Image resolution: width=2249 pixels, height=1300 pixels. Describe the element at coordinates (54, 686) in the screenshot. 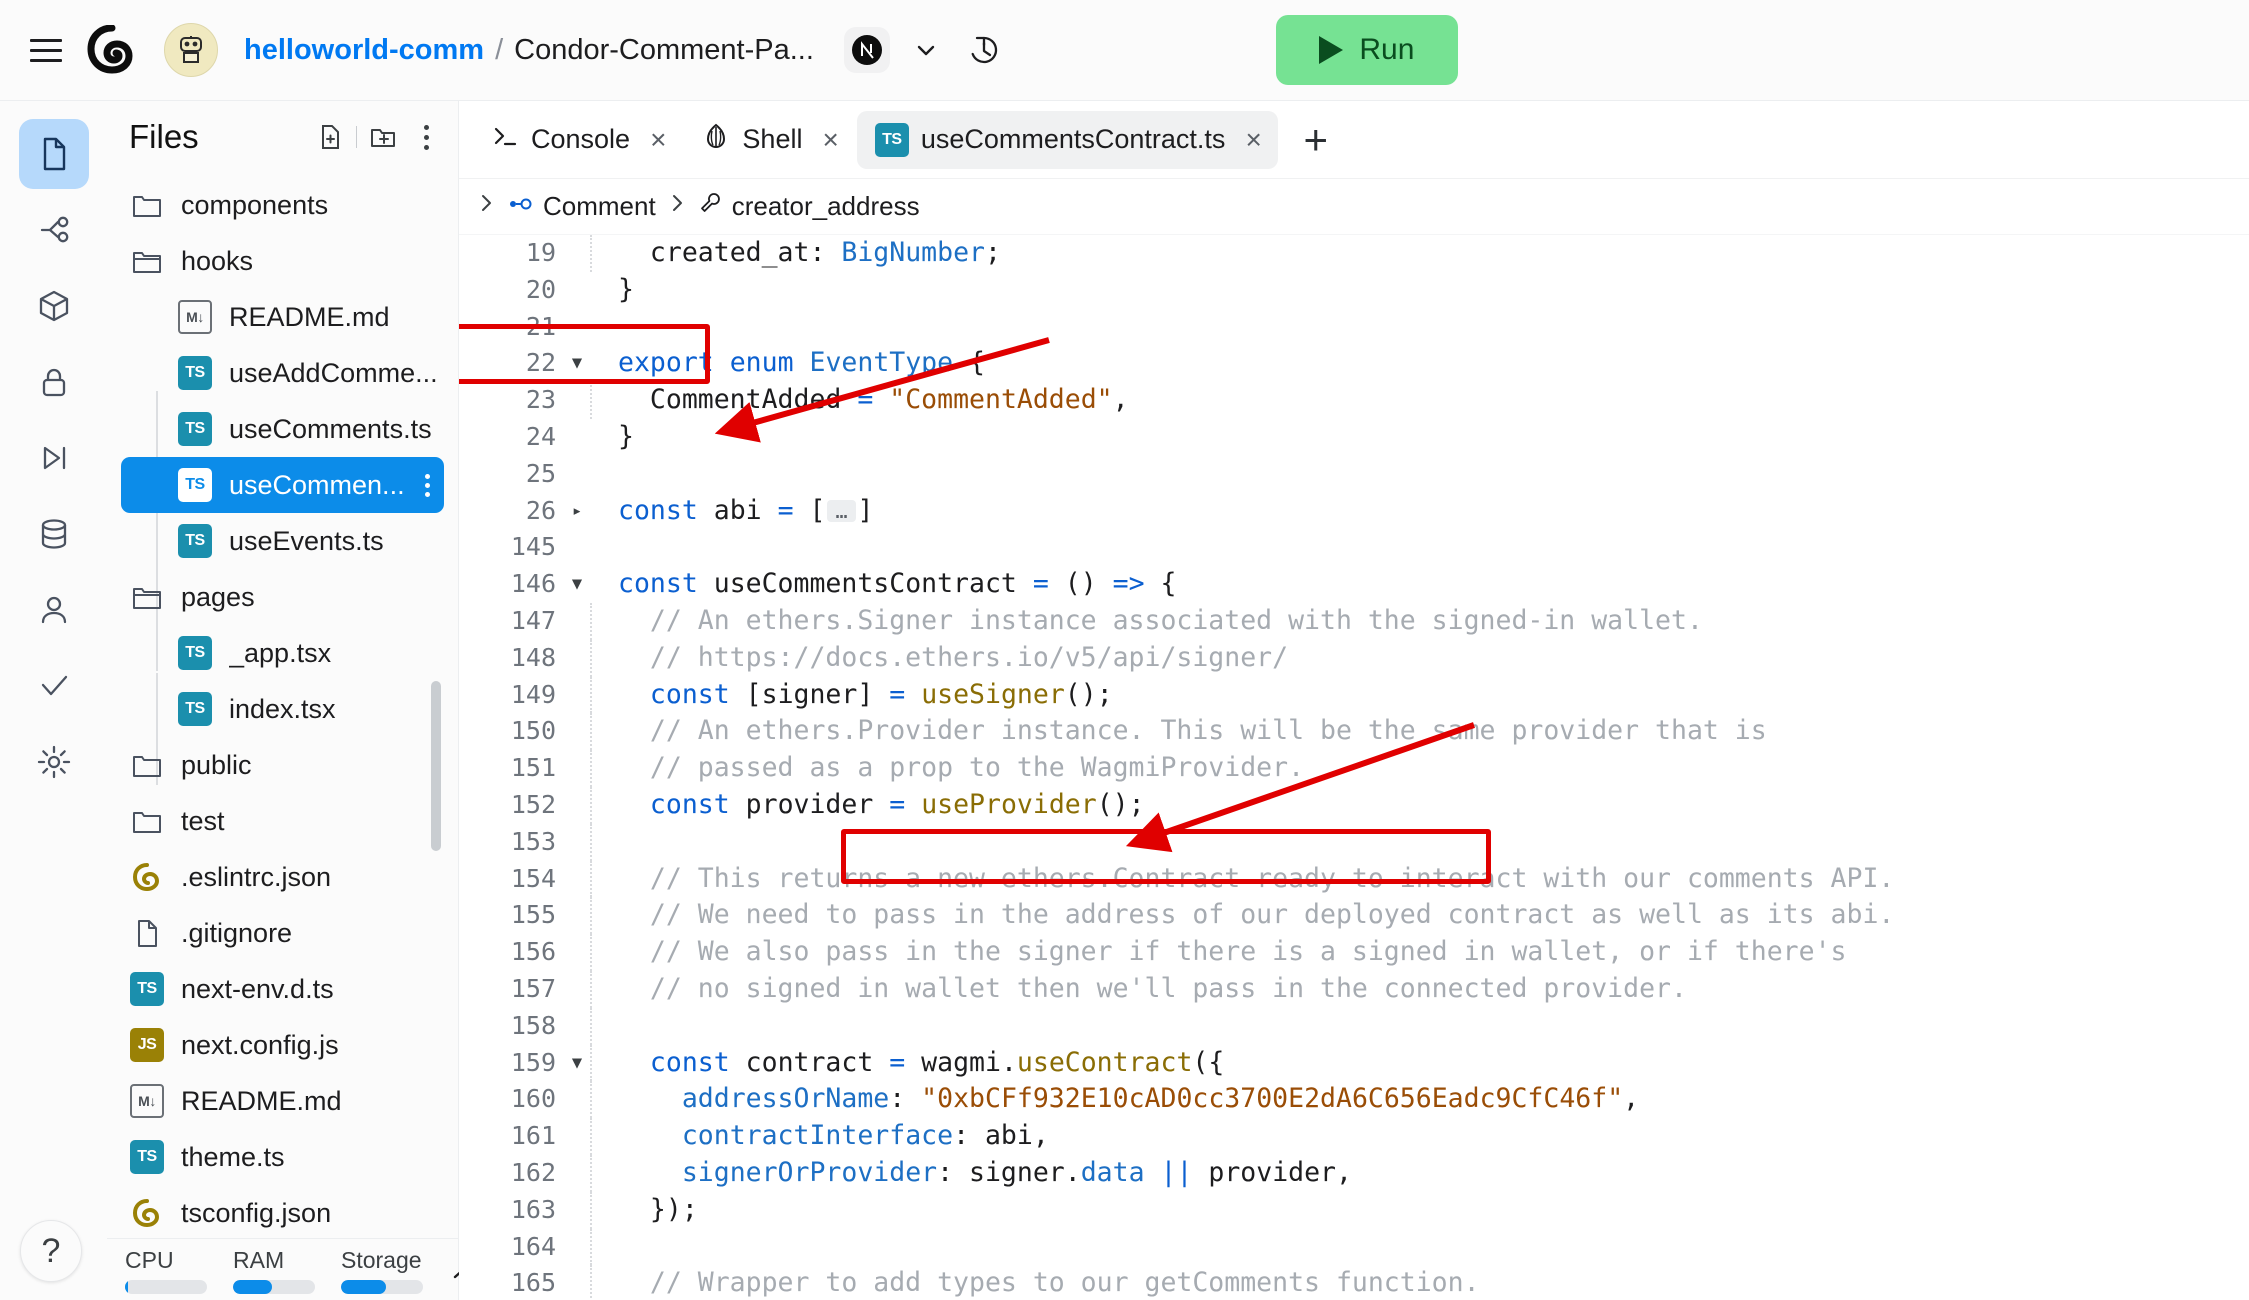

I see `rail-item-checks` at that location.